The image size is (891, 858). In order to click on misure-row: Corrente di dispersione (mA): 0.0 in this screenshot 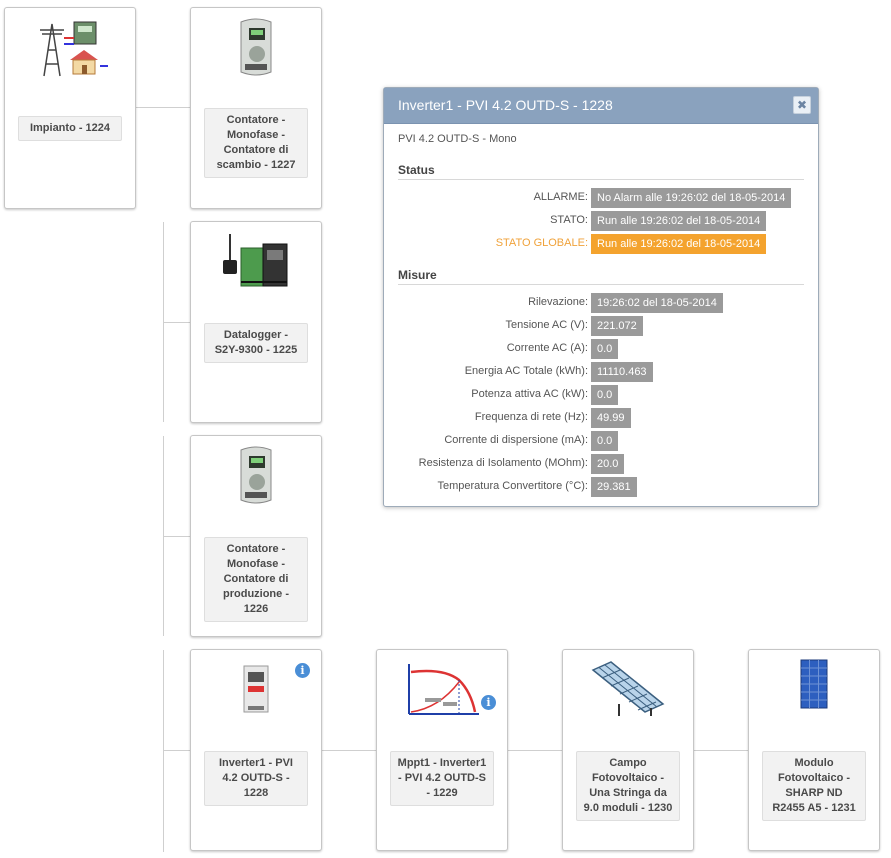, I will do `click(601, 441)`.